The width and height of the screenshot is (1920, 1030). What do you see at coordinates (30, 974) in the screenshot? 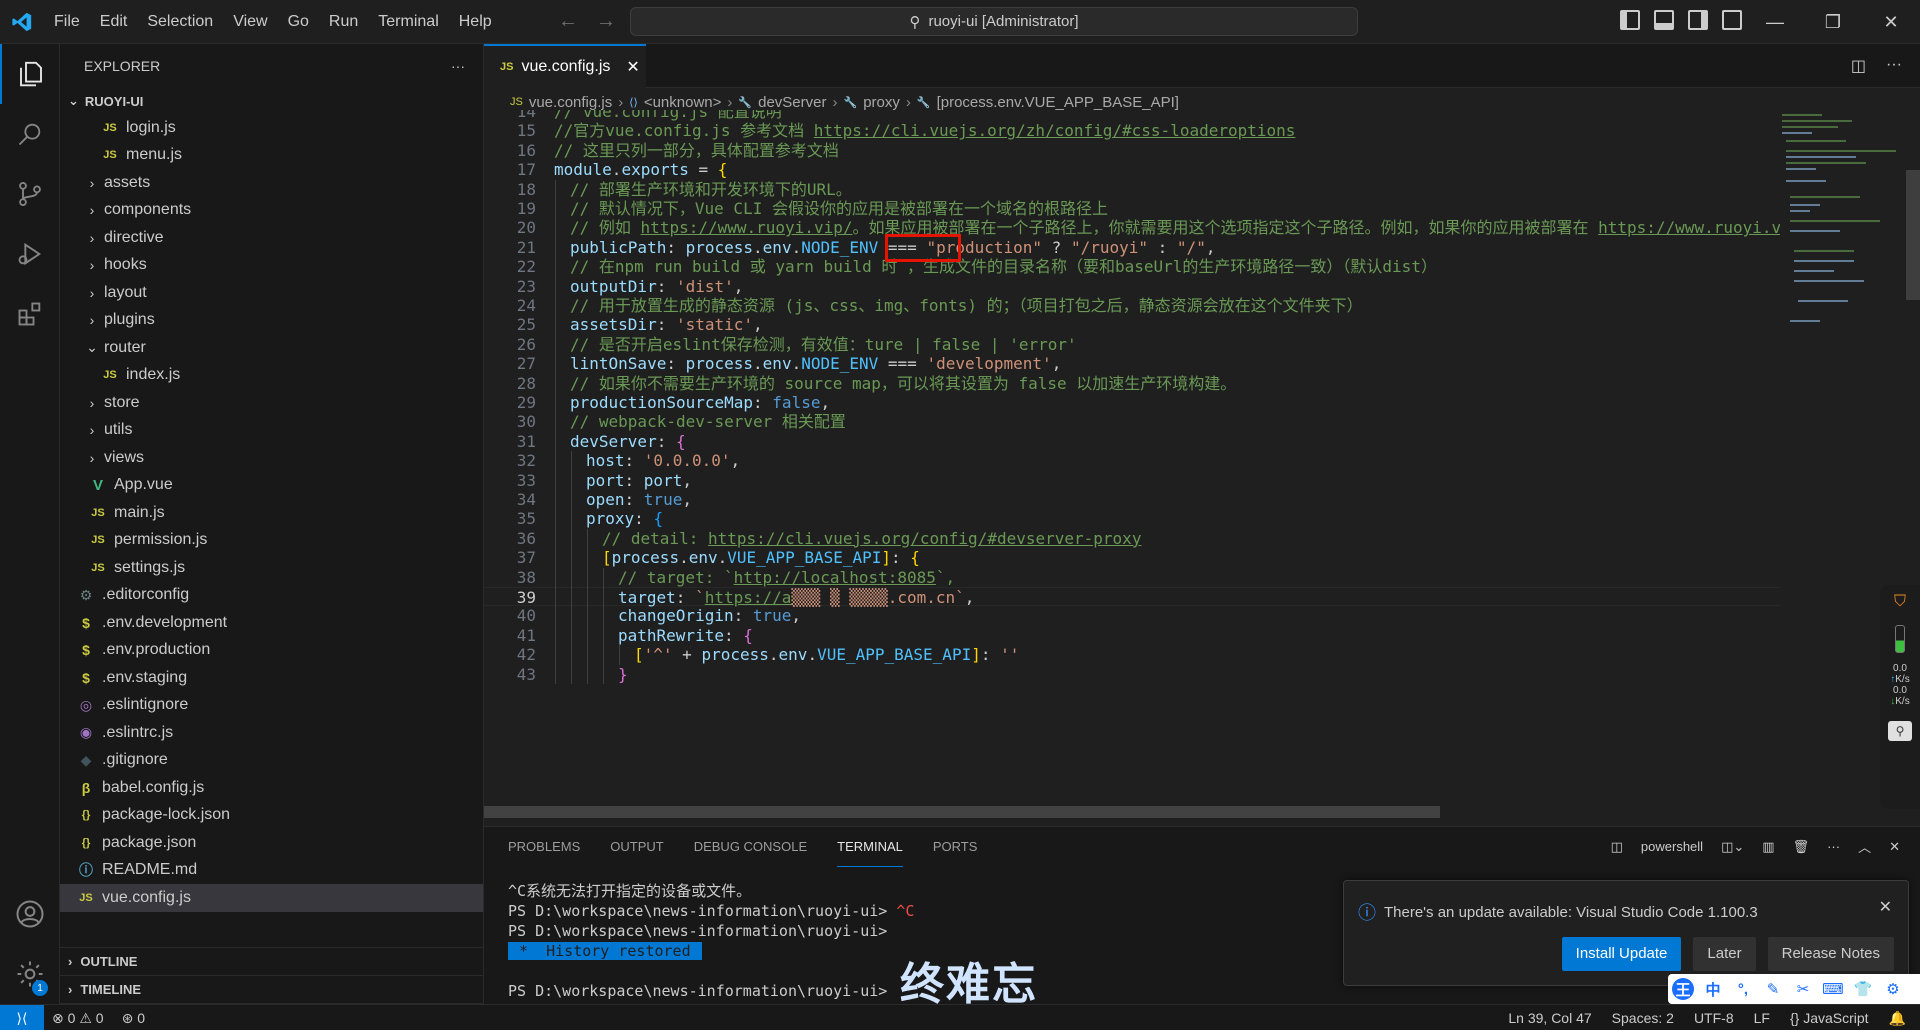
I see `manage-gear-icon: 1` at bounding box center [30, 974].